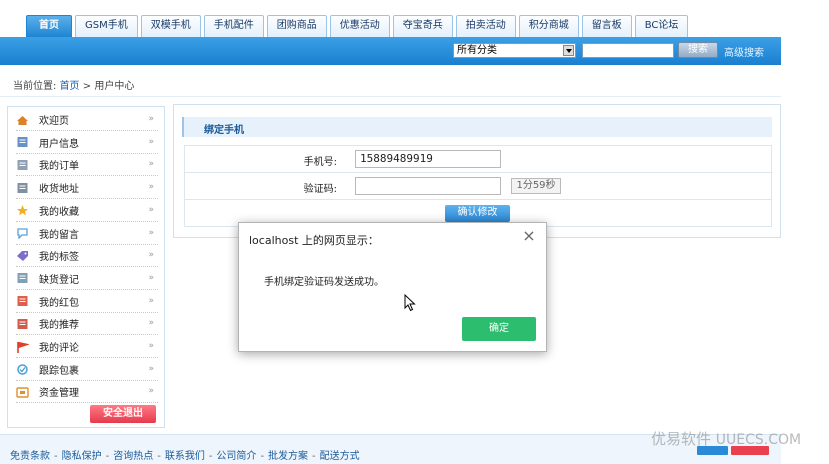  What do you see at coordinates (87, 143) in the screenshot?
I see `sidebar-item-1: 用户信息 »` at bounding box center [87, 143].